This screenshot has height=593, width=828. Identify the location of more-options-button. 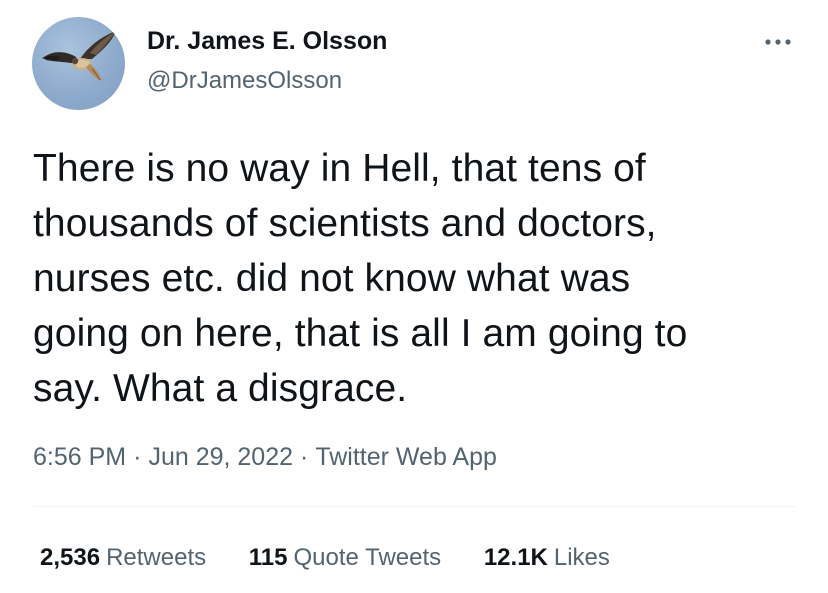
(778, 42).